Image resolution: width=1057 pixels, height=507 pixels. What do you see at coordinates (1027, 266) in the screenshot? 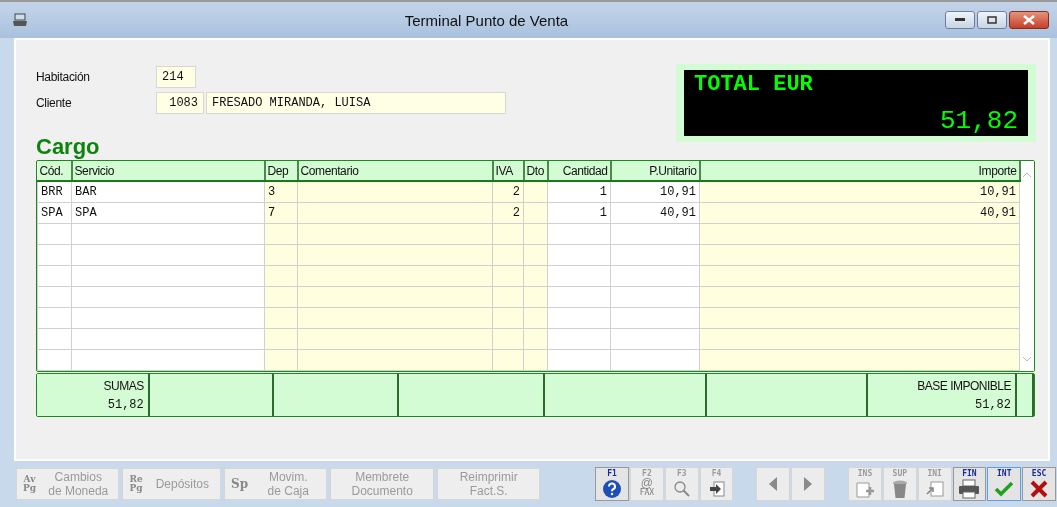
I see `scrollbar` at bounding box center [1027, 266].